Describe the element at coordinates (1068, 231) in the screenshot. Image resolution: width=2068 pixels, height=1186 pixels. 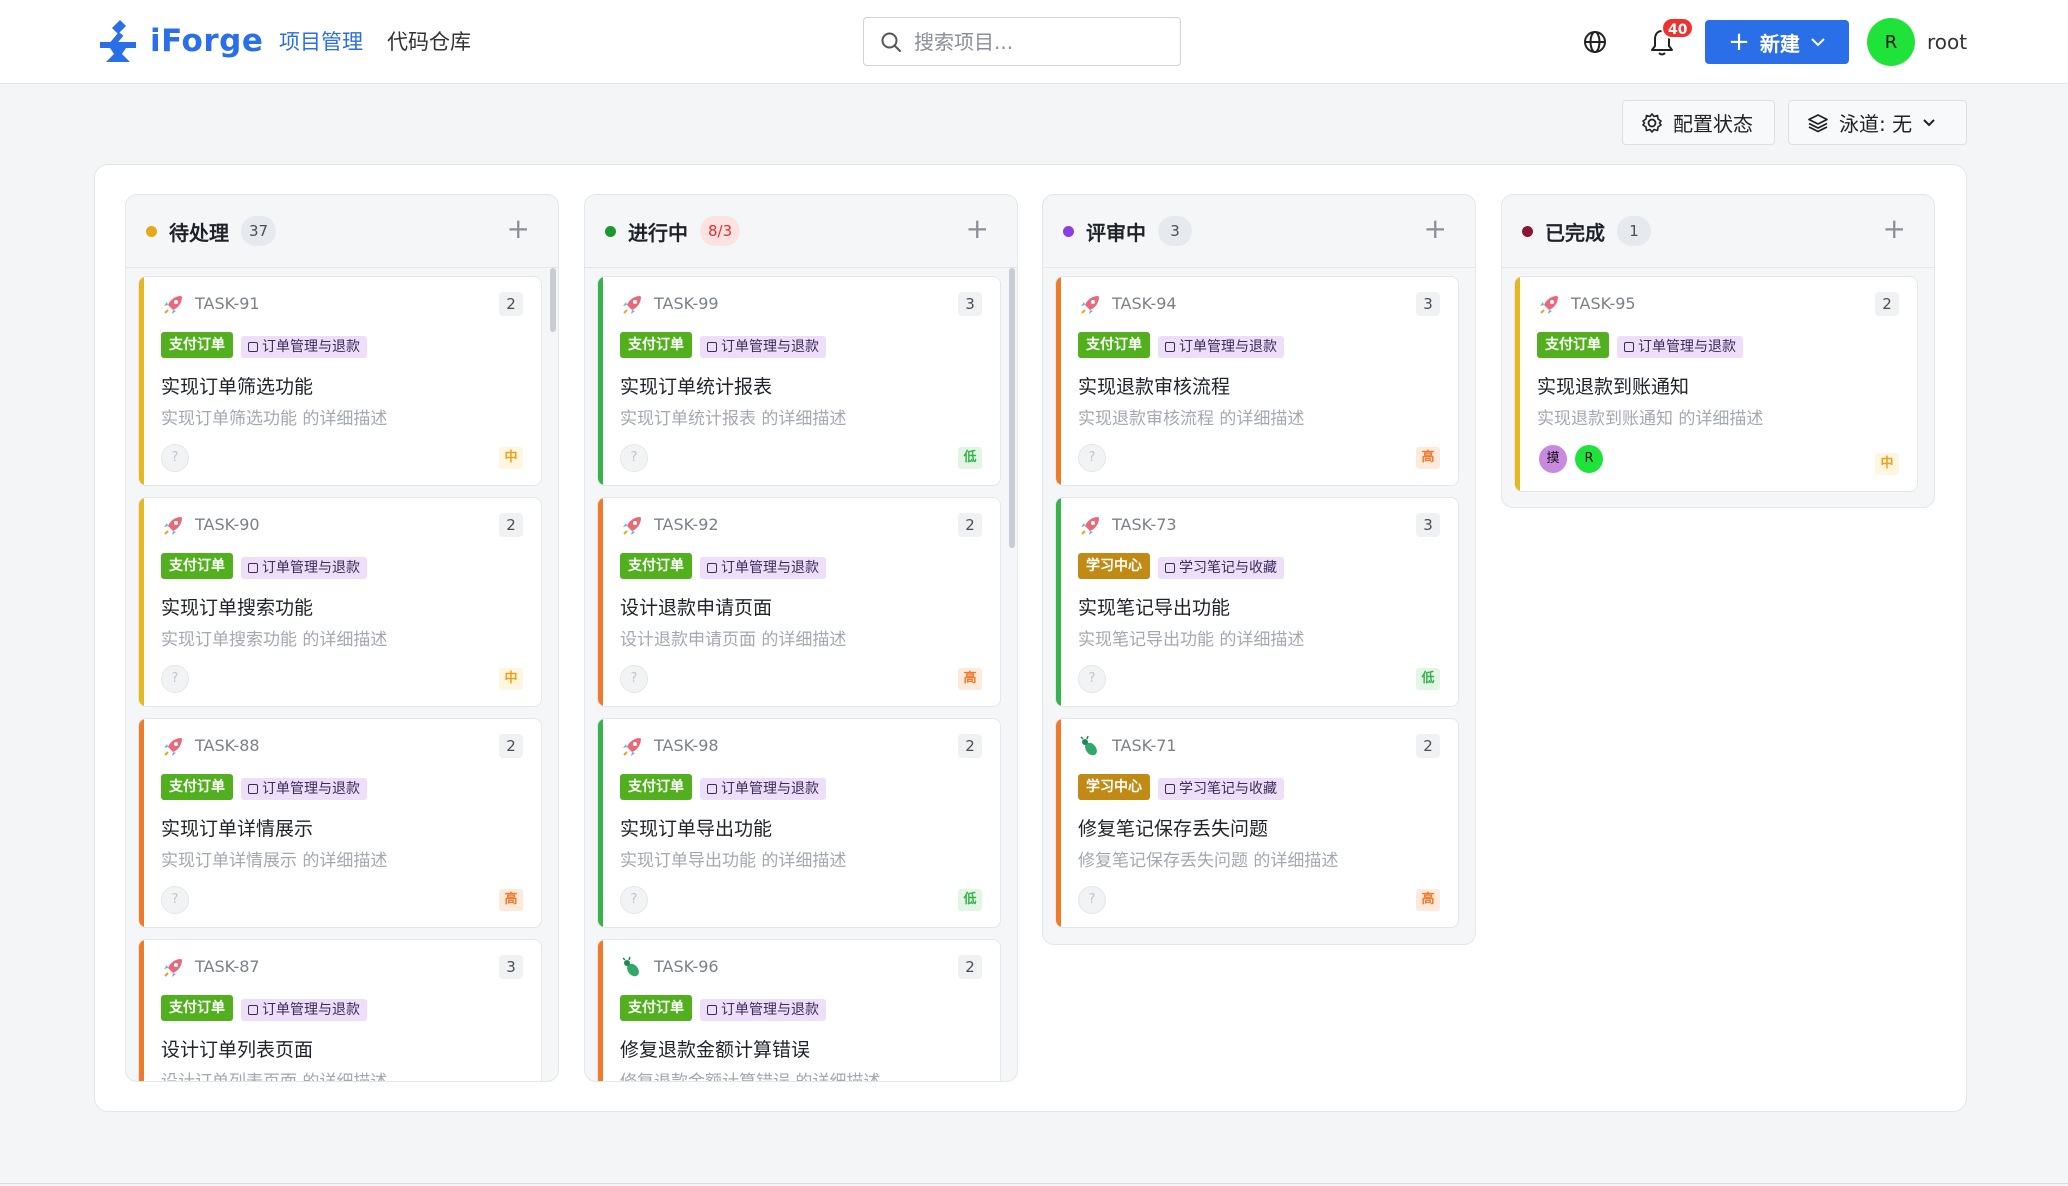
I see `column-status-dot` at that location.